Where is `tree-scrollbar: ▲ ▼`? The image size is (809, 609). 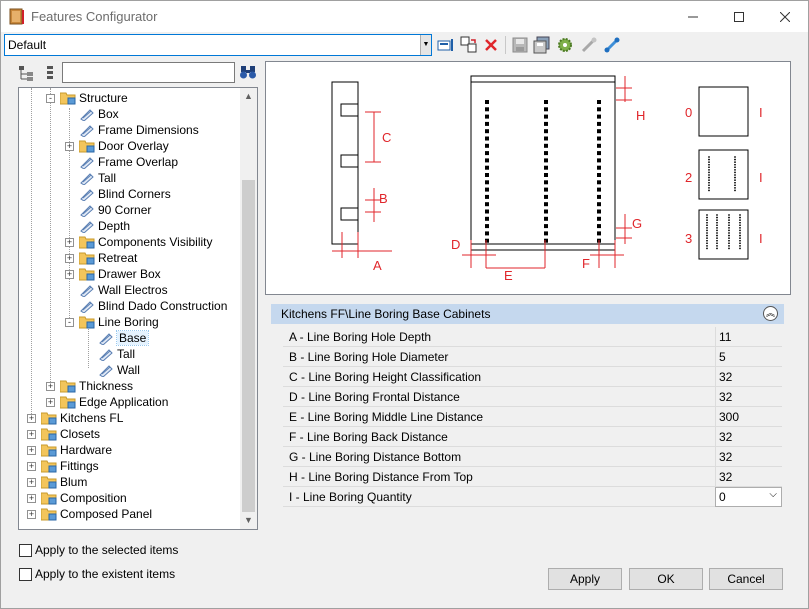 tree-scrollbar: ▲ ▼ is located at coordinates (248, 308).